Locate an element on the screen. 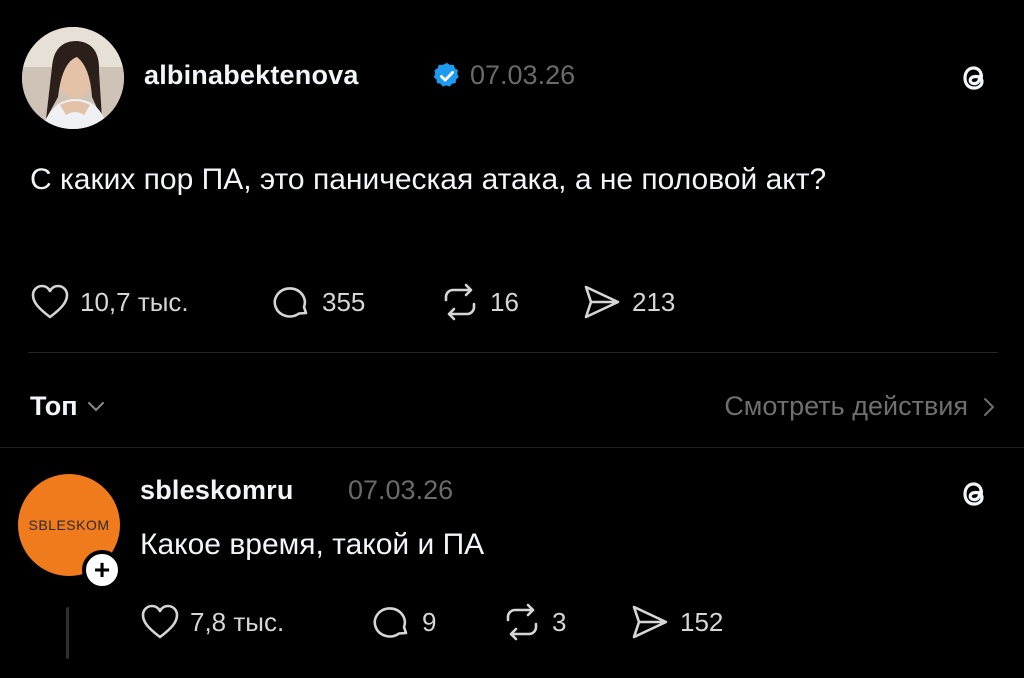 Image resolution: width=1024 pixels, height=678 pixels. author-photo is located at coordinates (73, 78).